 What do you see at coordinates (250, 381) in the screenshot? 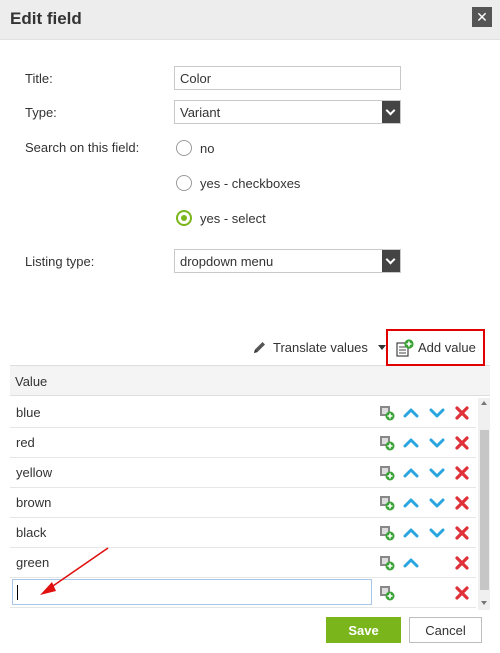
I see `values-column-header: Value` at bounding box center [250, 381].